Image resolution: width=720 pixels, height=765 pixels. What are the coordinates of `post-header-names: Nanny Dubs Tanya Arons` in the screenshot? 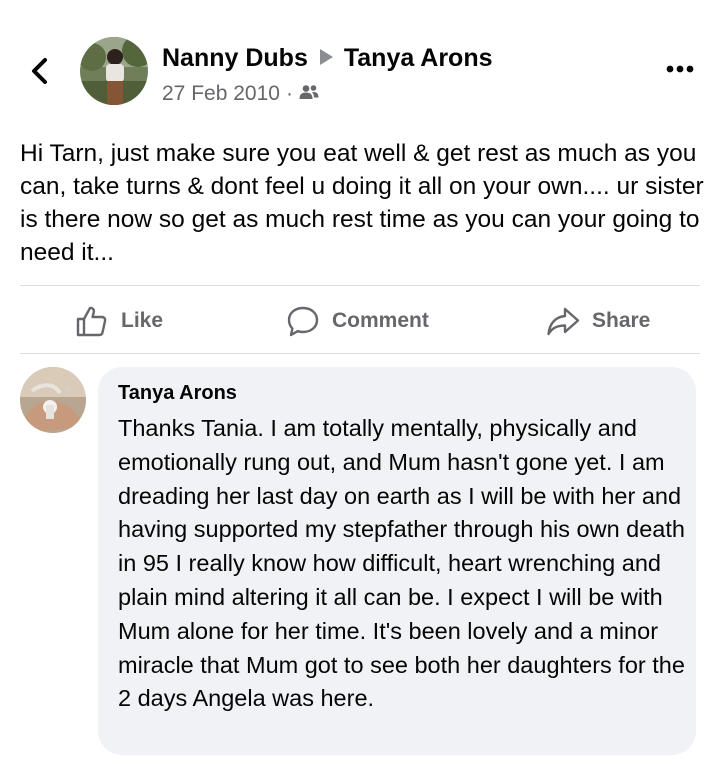 It's located at (327, 58).